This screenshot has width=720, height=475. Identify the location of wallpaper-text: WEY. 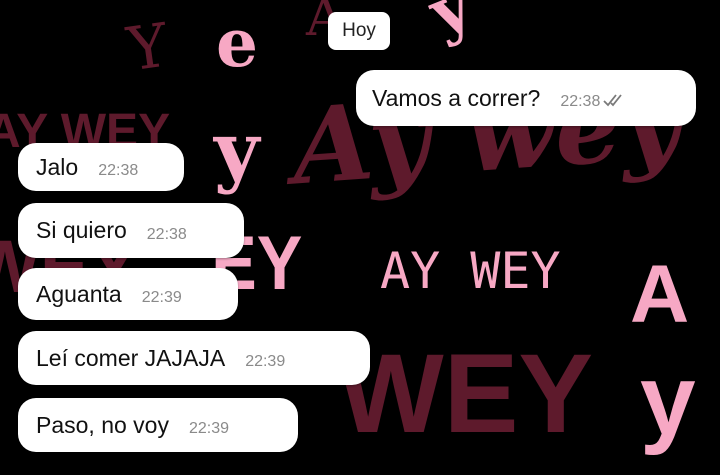
(466, 393).